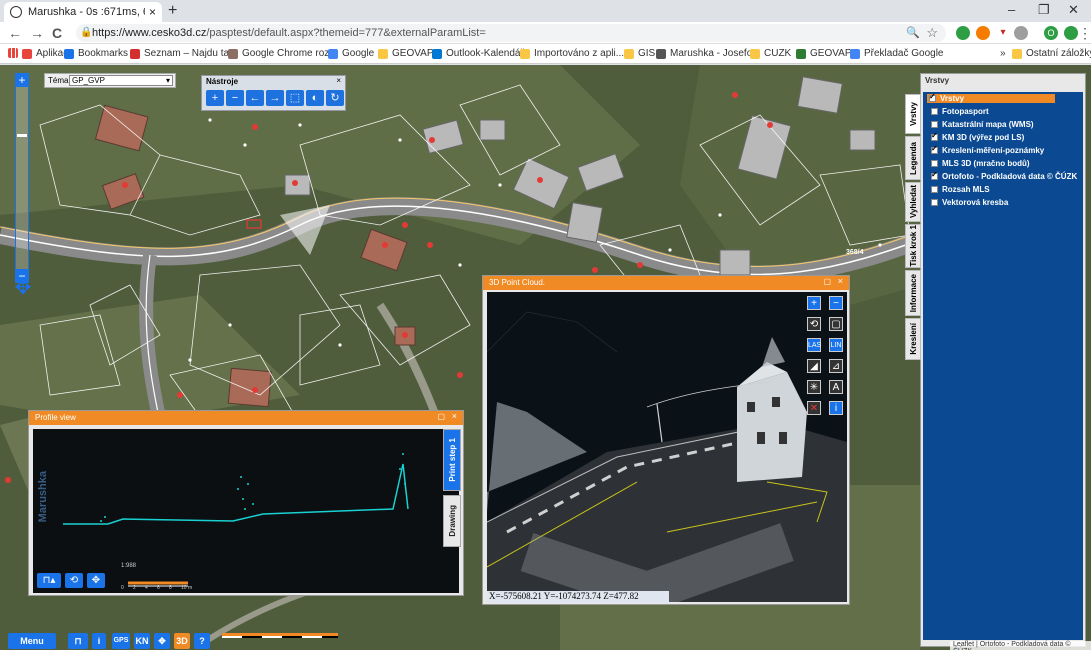 Image resolution: width=1091 pixels, height=650 pixels. I want to click on extension-heart-icon: ▾, so click(1003, 33).